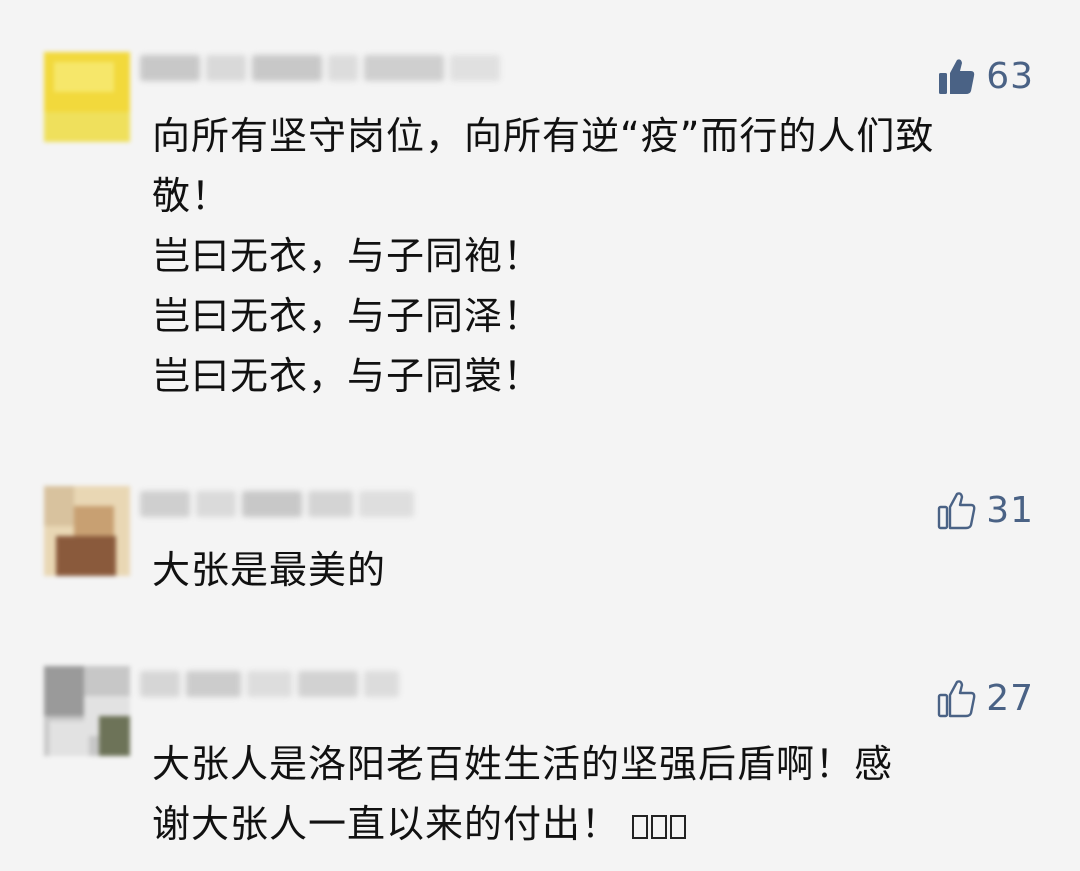 This screenshot has width=1080, height=871. What do you see at coordinates (269, 570) in the screenshot?
I see `comment-line: 大张是最美的` at bounding box center [269, 570].